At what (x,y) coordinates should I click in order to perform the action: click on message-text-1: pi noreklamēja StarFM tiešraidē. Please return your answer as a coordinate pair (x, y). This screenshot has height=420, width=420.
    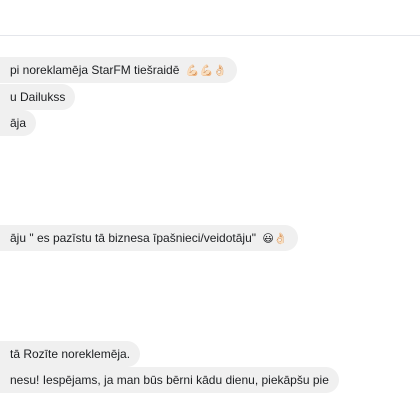
    Looking at the image, I should click on (95, 70).